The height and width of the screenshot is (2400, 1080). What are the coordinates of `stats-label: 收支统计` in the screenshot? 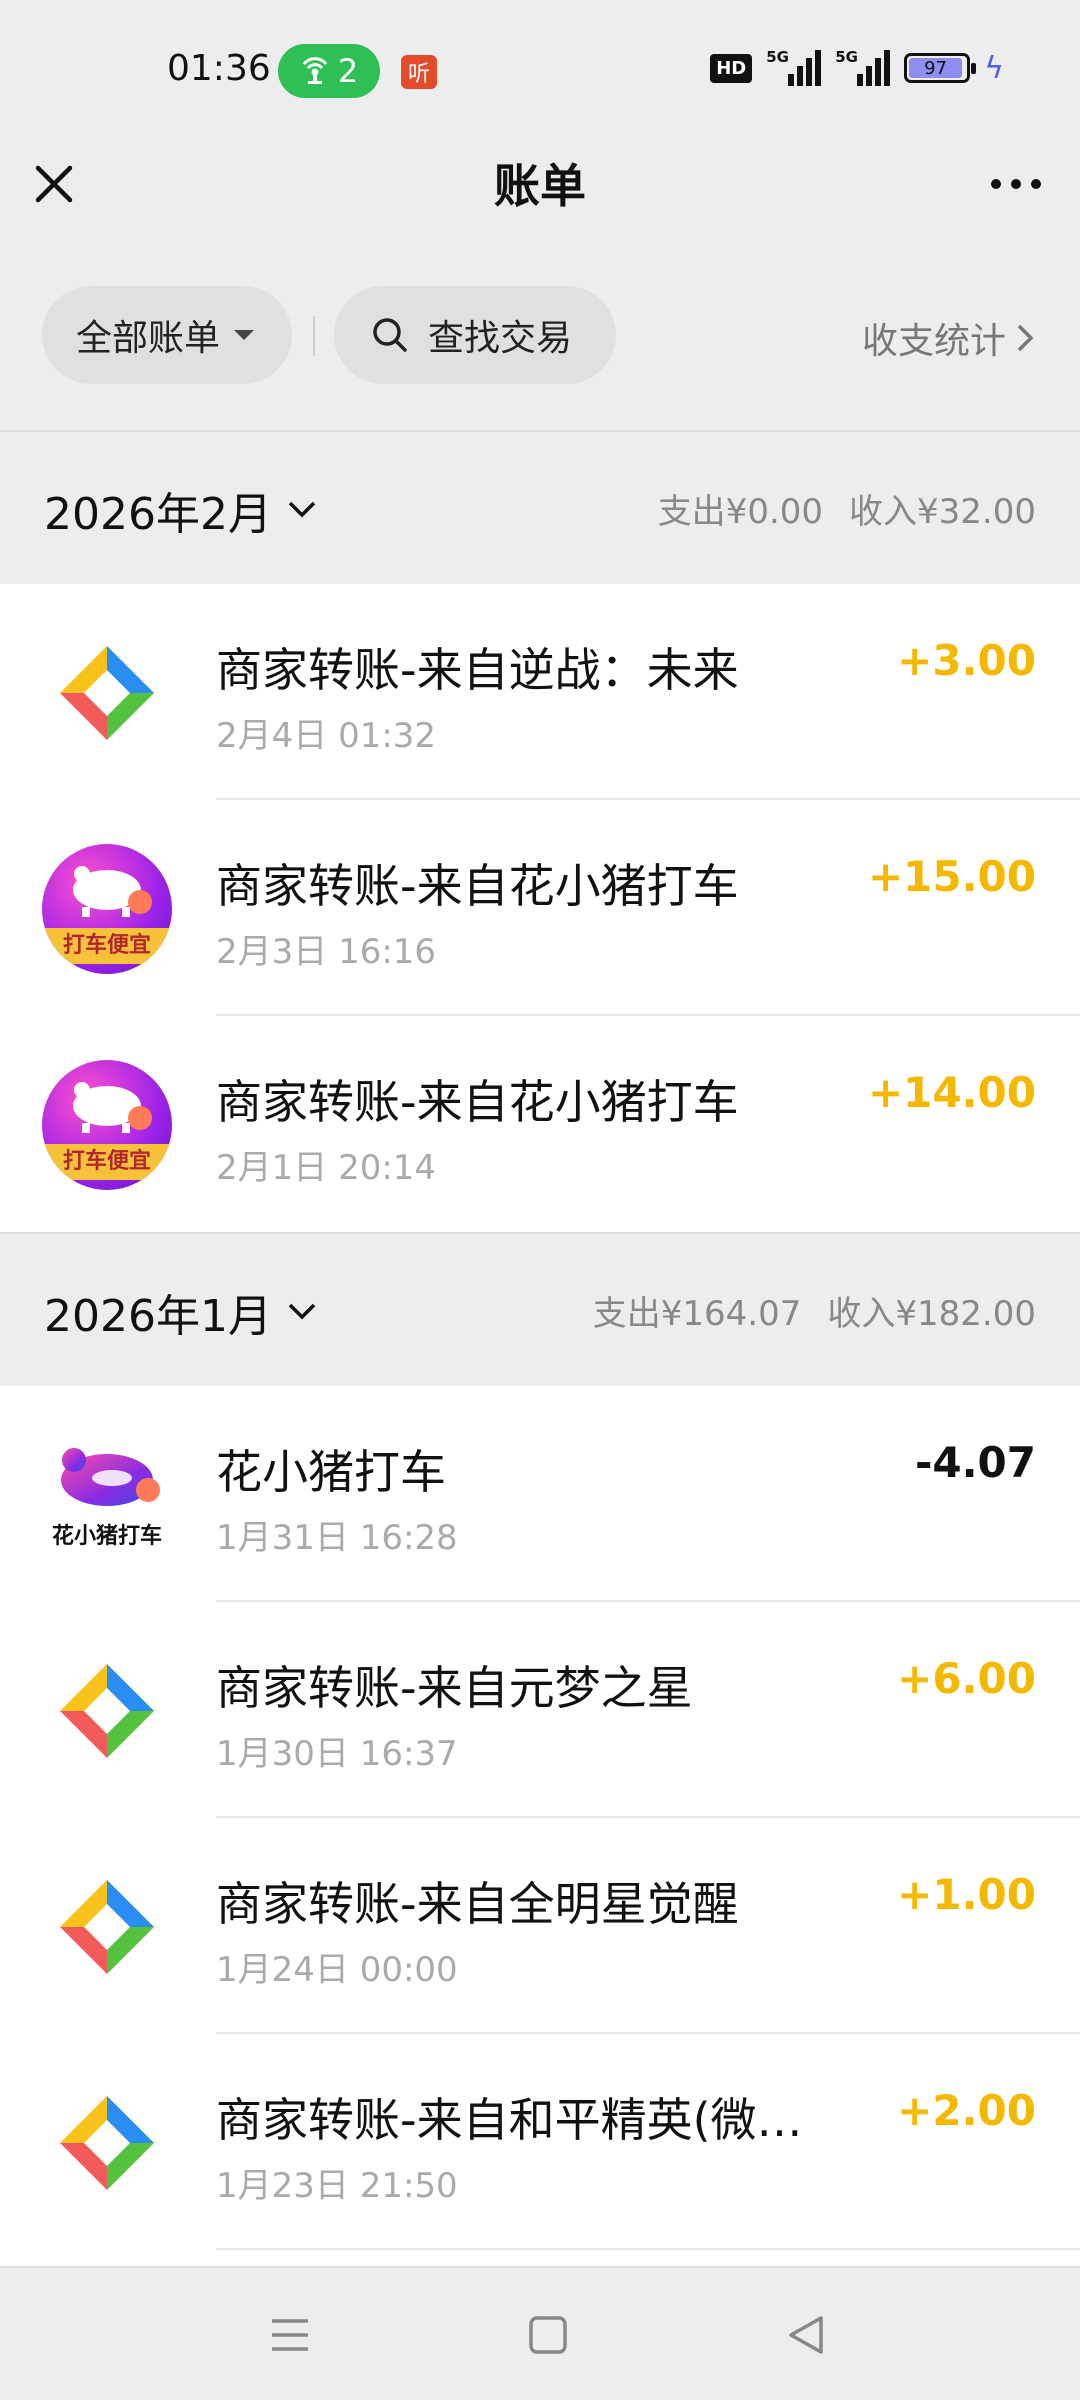 It's located at (933, 341).